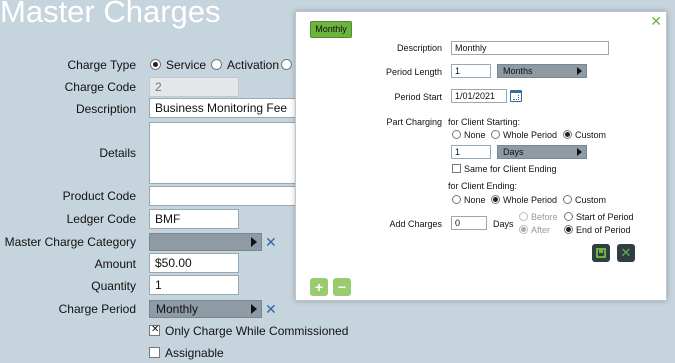 The height and width of the screenshot is (363, 675). I want to click on checkbox-checked-icon, so click(154, 330).